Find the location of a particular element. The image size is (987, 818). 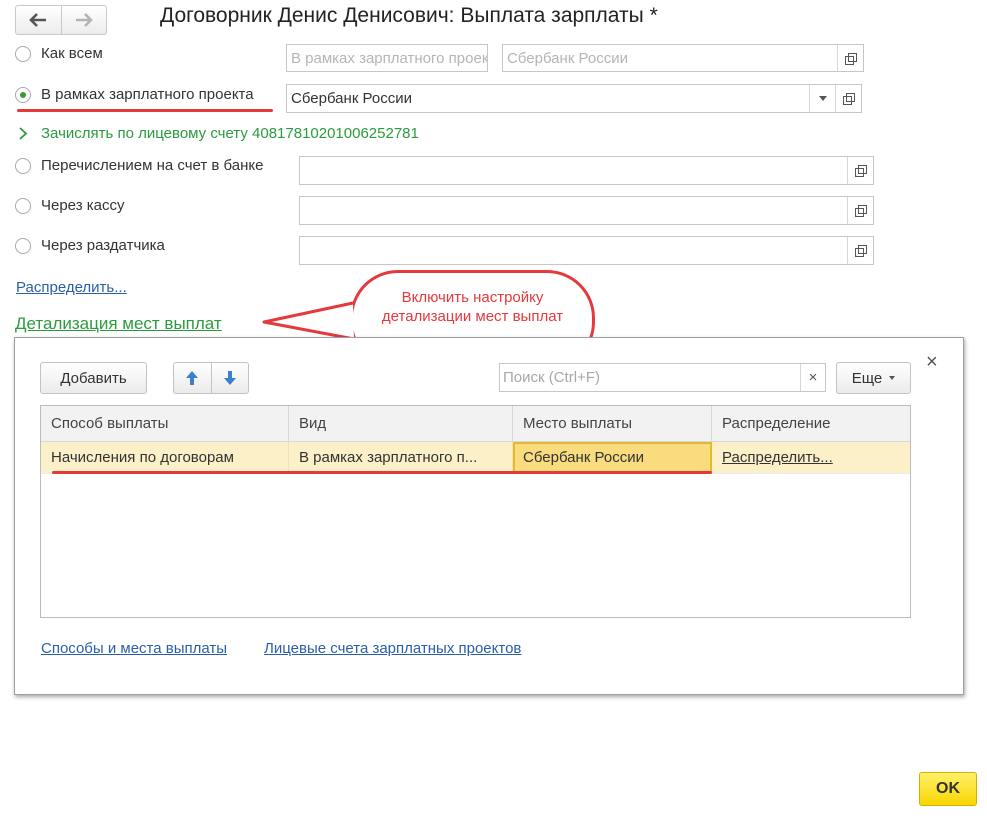

radio-salary-project is located at coordinates (23, 95).